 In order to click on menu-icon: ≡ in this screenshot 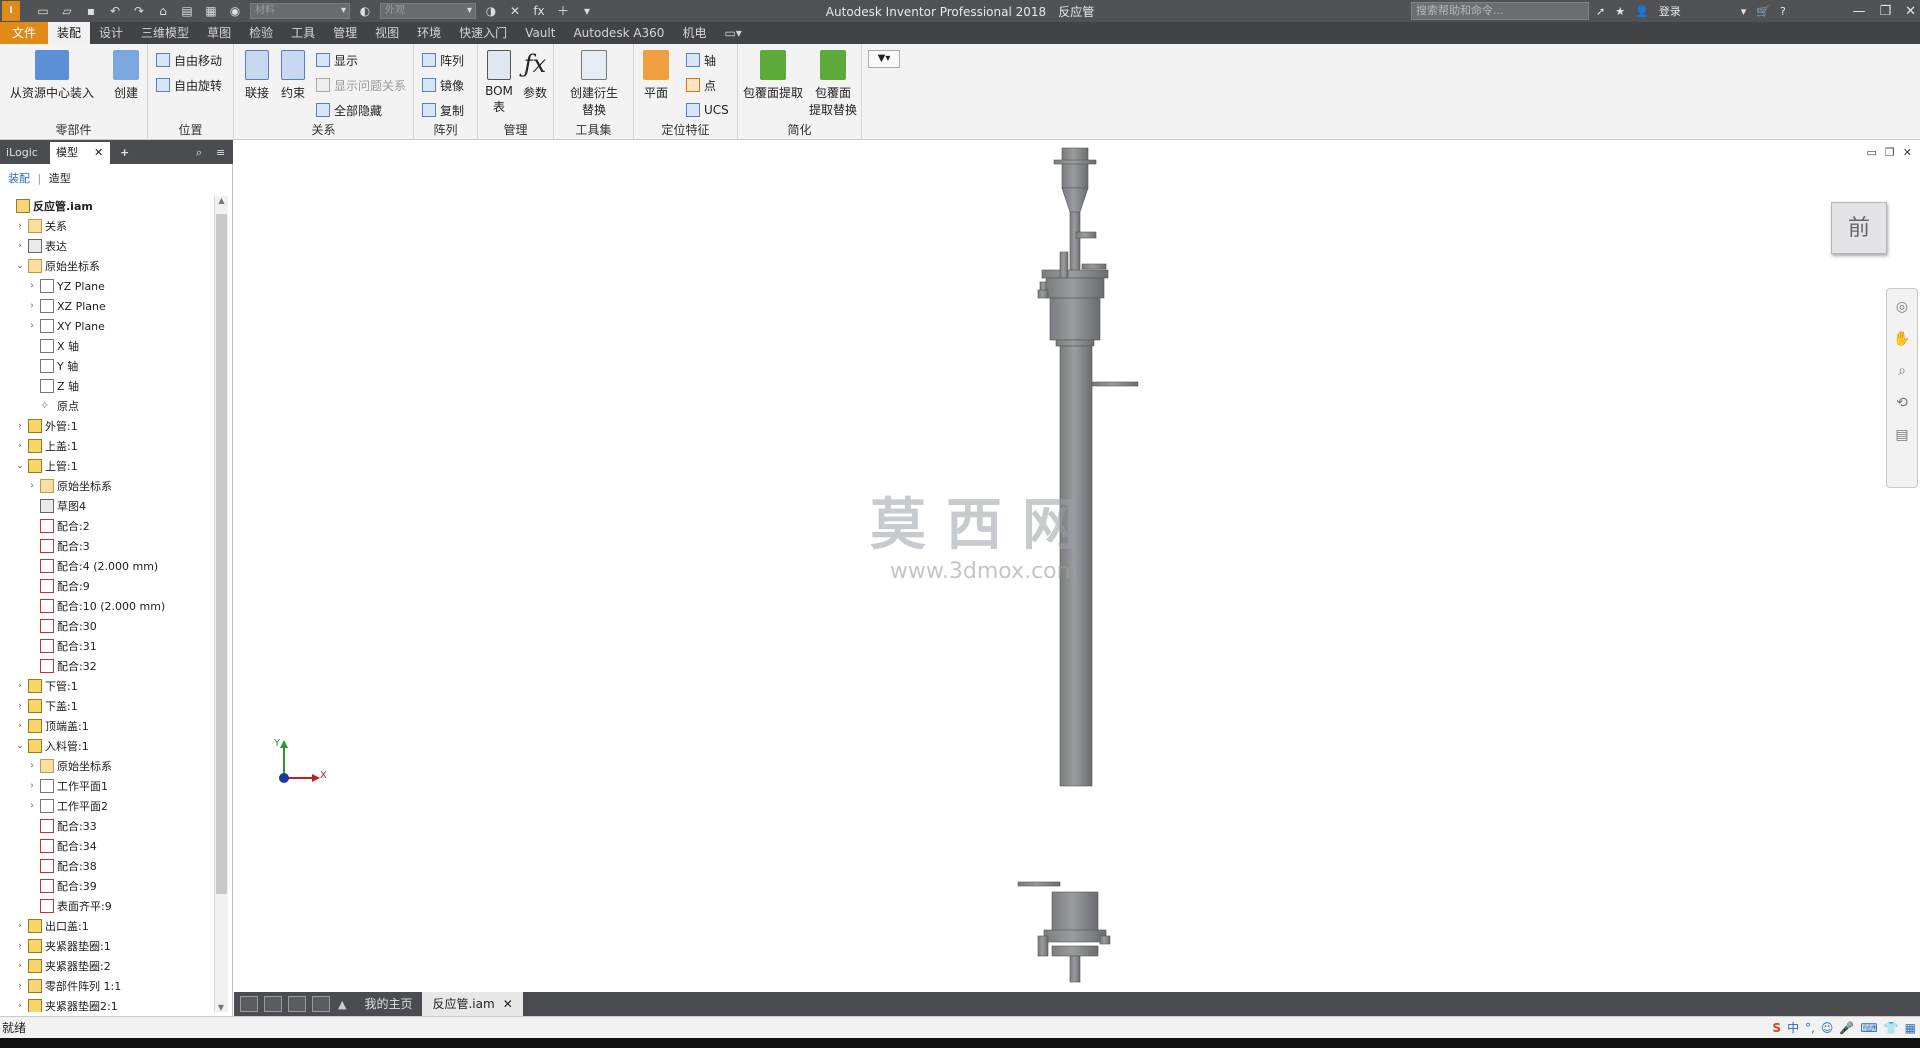, I will do `click(220, 153)`.